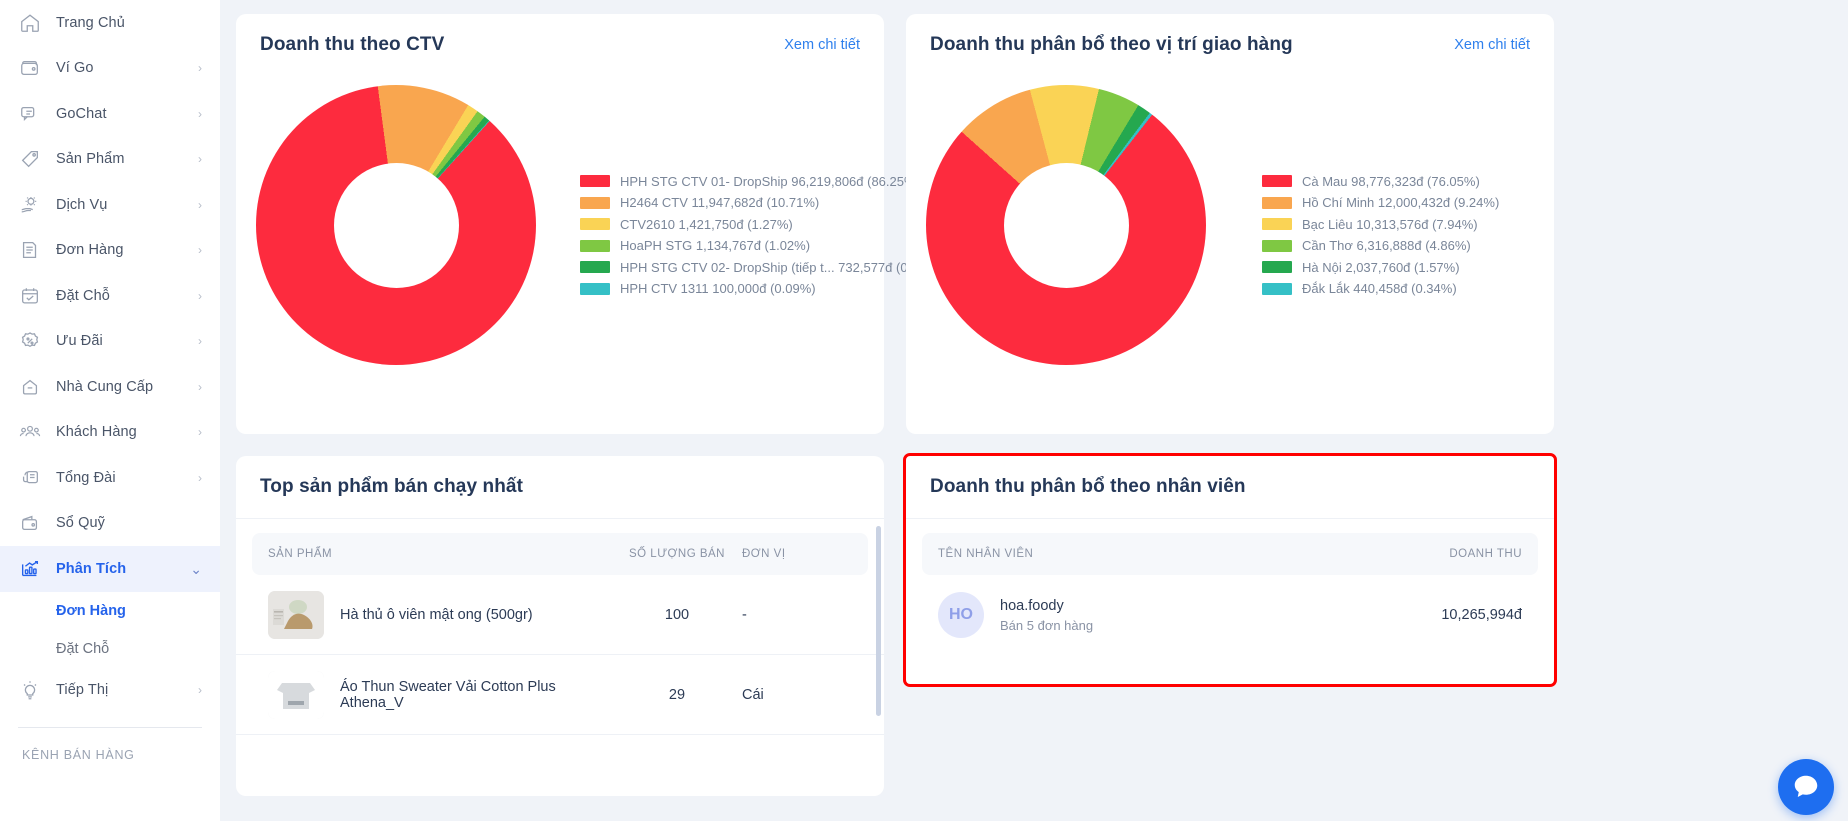 This screenshot has width=1848, height=821. Describe the element at coordinates (96, 432) in the screenshot. I see `sidebar-item-label: Khách Hàng` at that location.